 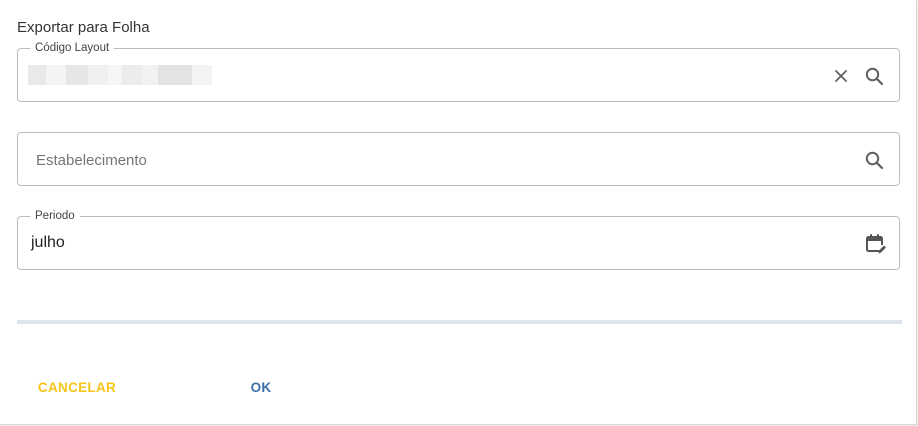 I want to click on establishment-field: Estabelecimento, so click(x=458, y=159).